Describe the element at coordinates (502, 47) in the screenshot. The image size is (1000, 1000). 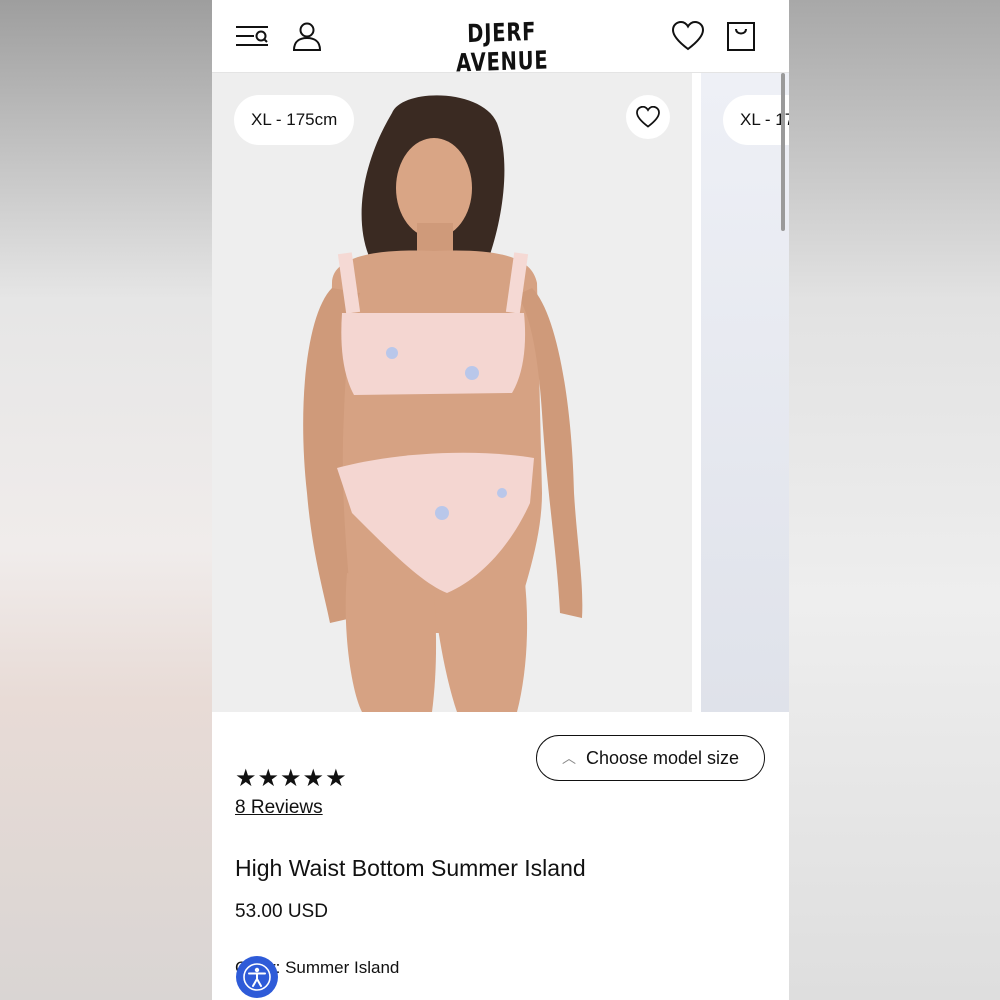
I see `brand-logo: DJERF AVENUE` at that location.